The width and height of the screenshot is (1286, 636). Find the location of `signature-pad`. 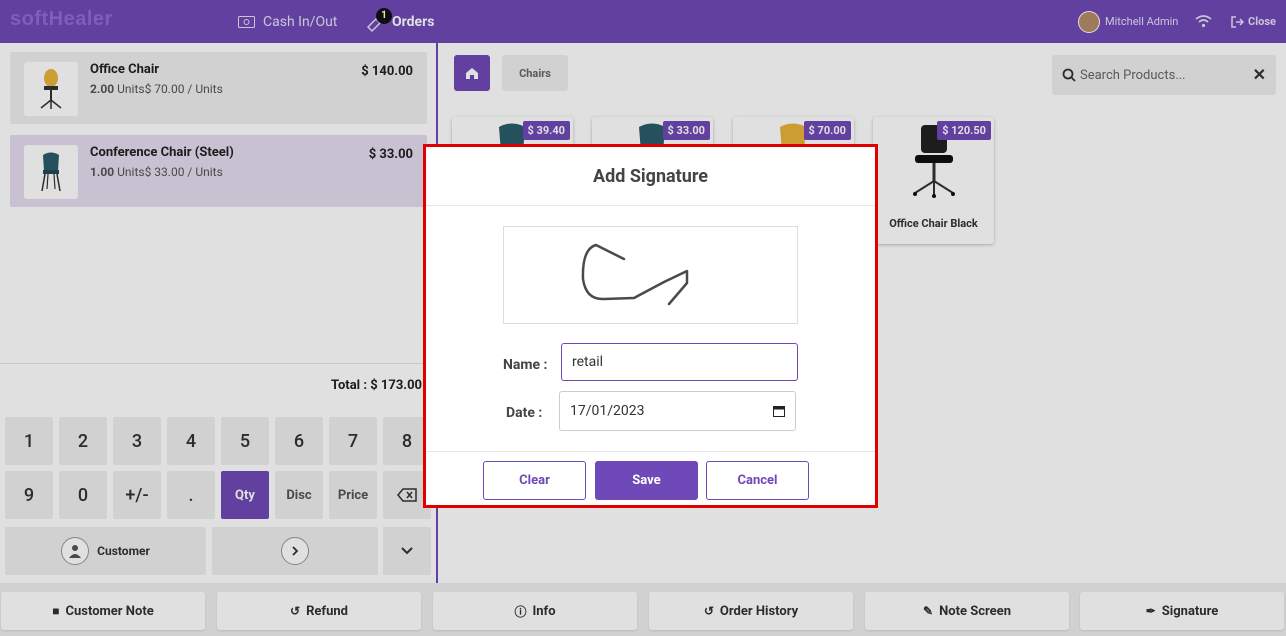

signature-pad is located at coordinates (650, 275).